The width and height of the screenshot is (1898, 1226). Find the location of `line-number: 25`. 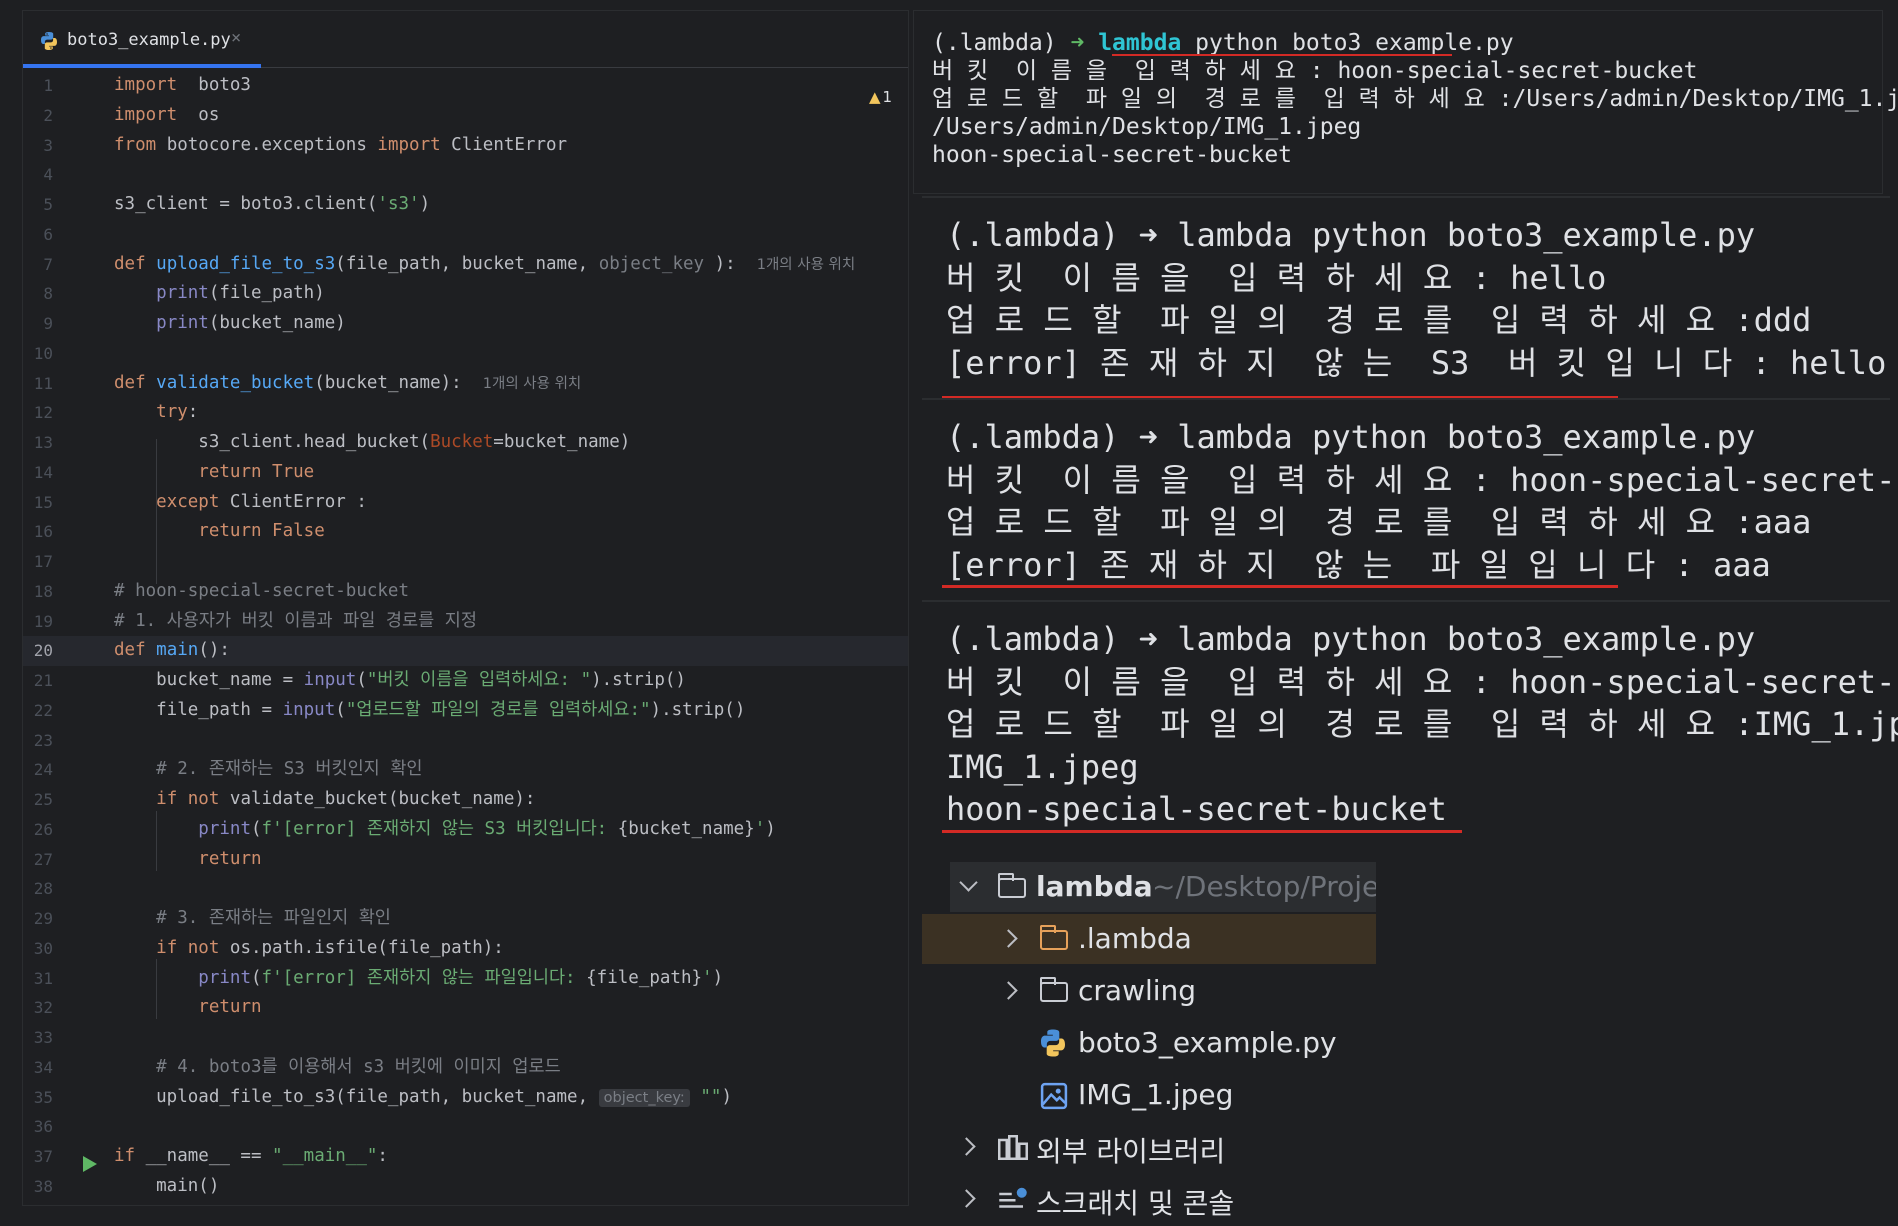

line-number: 25 is located at coordinates (38, 800).